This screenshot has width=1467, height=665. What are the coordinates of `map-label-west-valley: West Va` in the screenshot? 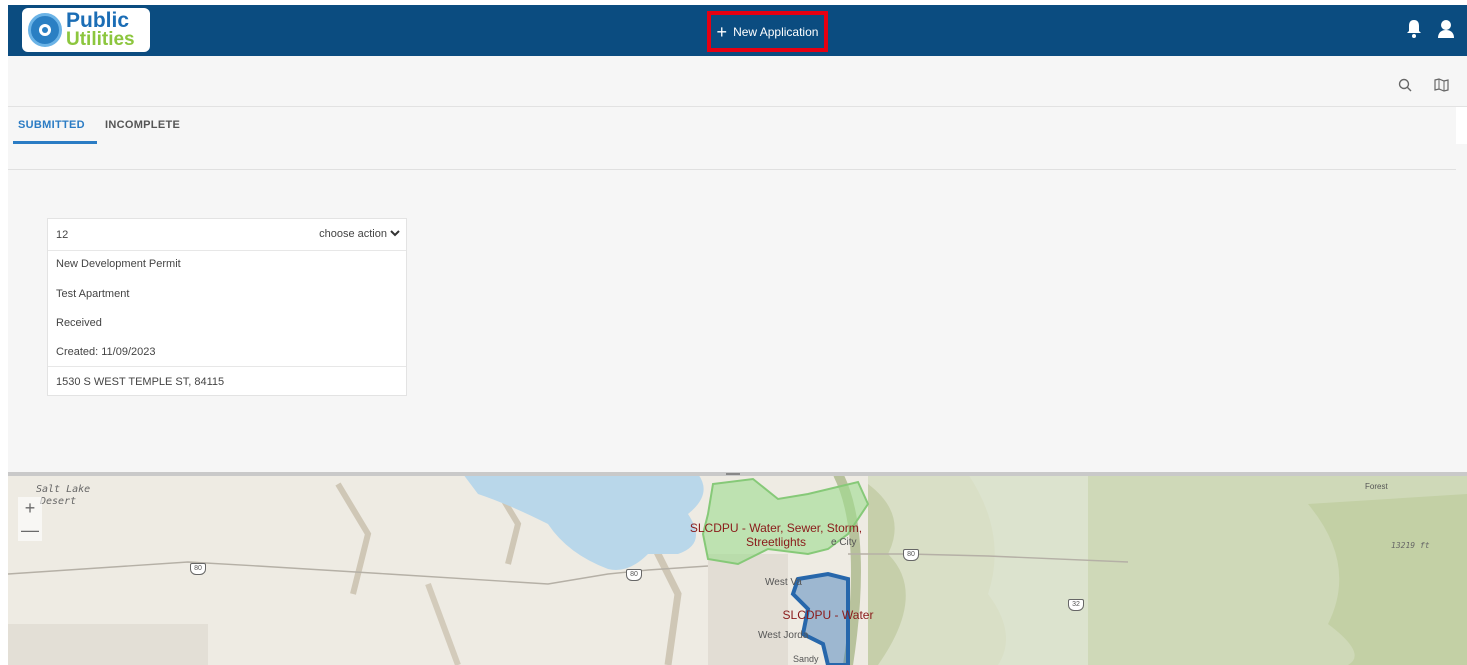 It's located at (783, 582).